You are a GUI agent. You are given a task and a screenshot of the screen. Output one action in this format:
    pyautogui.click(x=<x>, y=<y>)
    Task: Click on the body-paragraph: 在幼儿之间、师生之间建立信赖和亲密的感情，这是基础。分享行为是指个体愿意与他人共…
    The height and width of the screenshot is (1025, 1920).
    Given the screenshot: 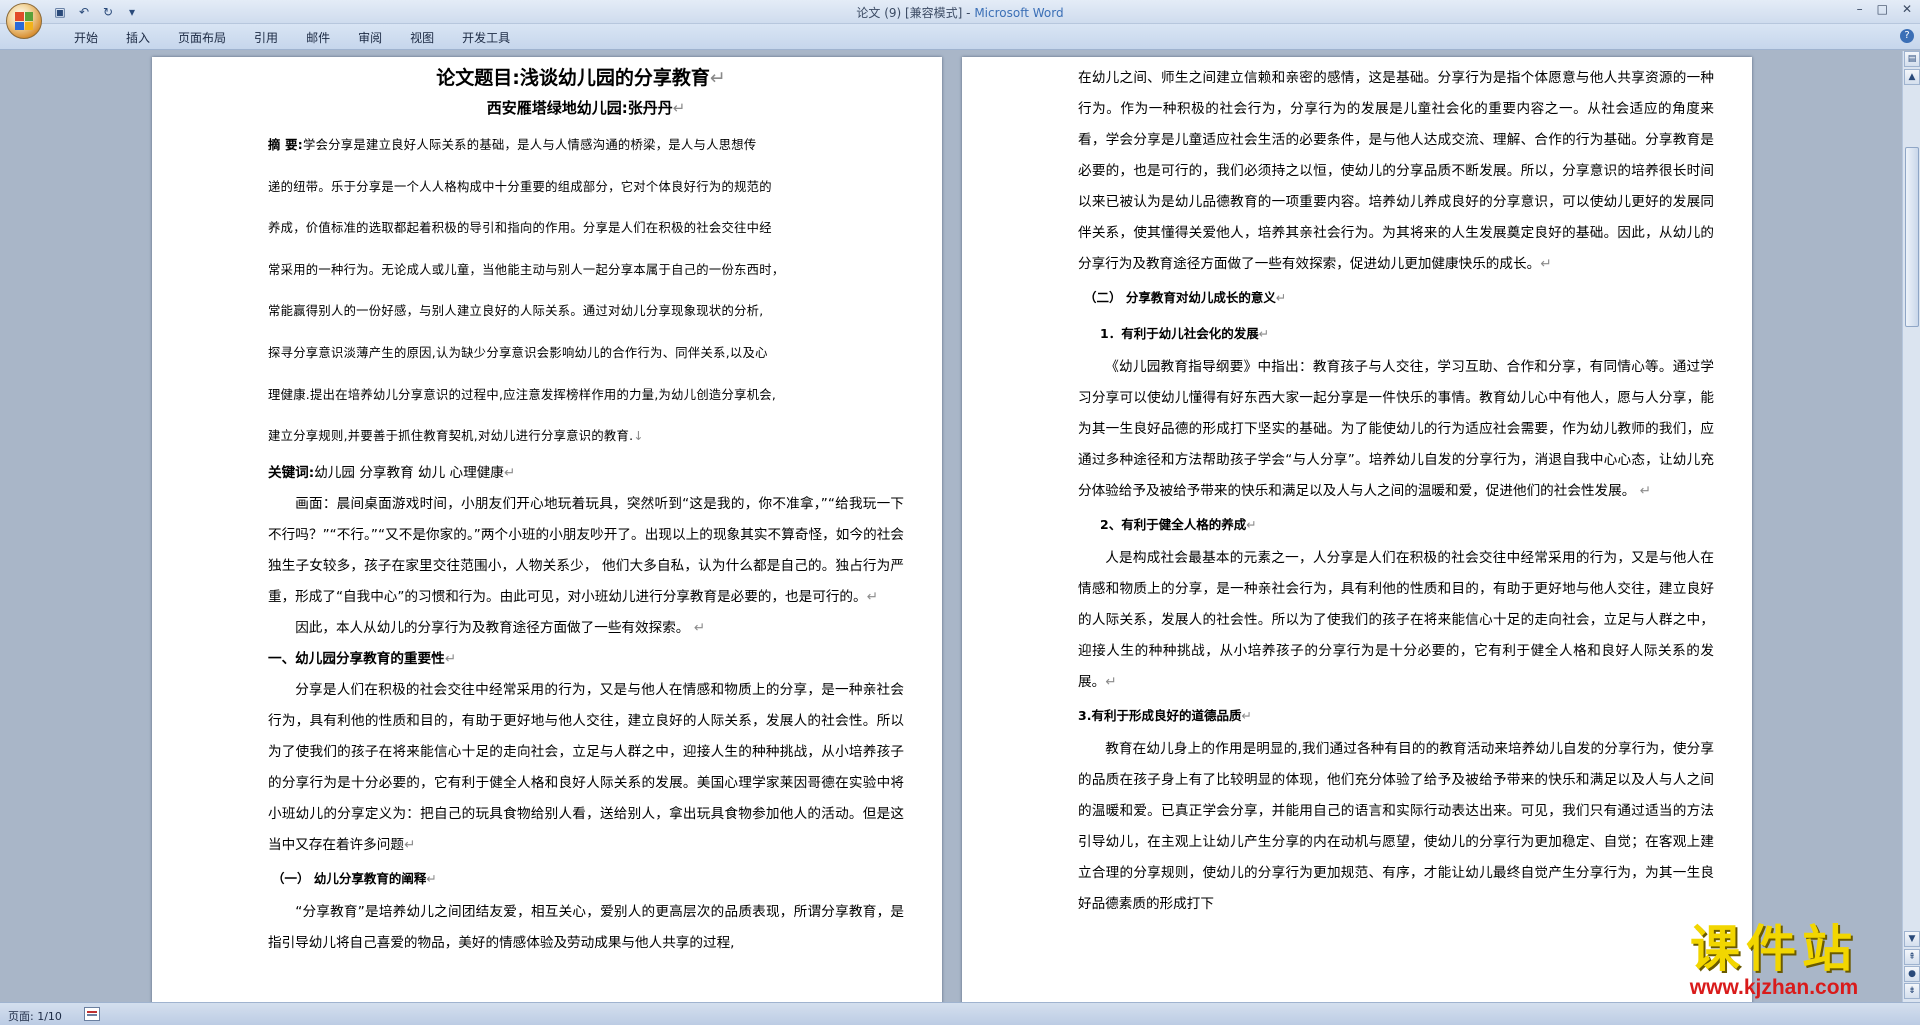 What is the action you would take?
    pyautogui.click(x=1396, y=171)
    